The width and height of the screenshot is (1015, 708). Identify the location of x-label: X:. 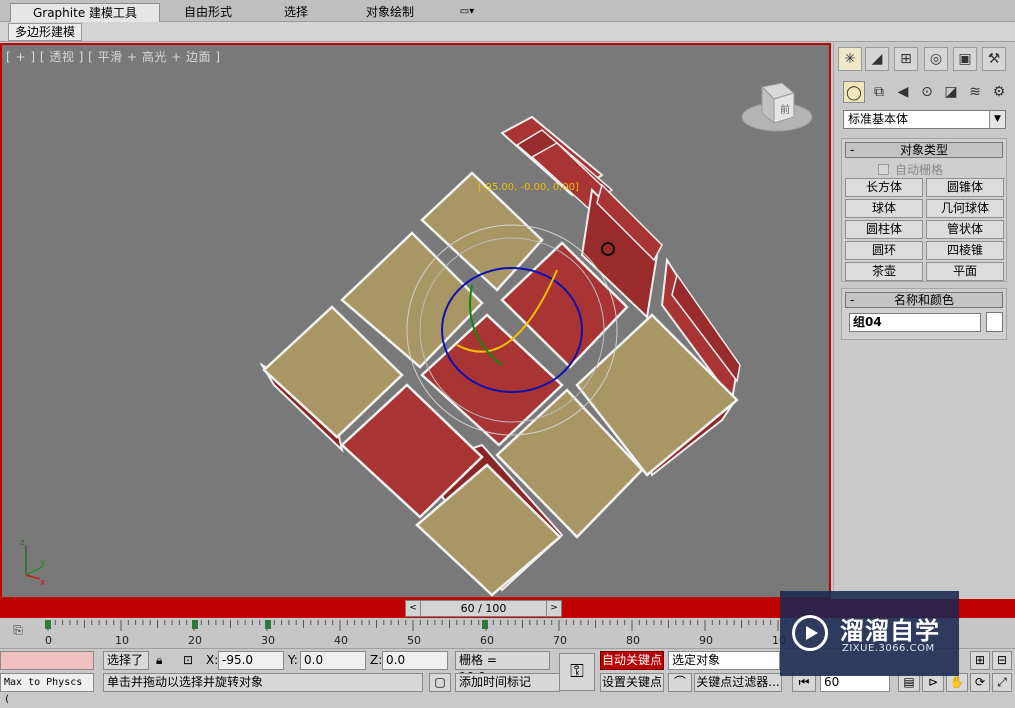
(212, 660).